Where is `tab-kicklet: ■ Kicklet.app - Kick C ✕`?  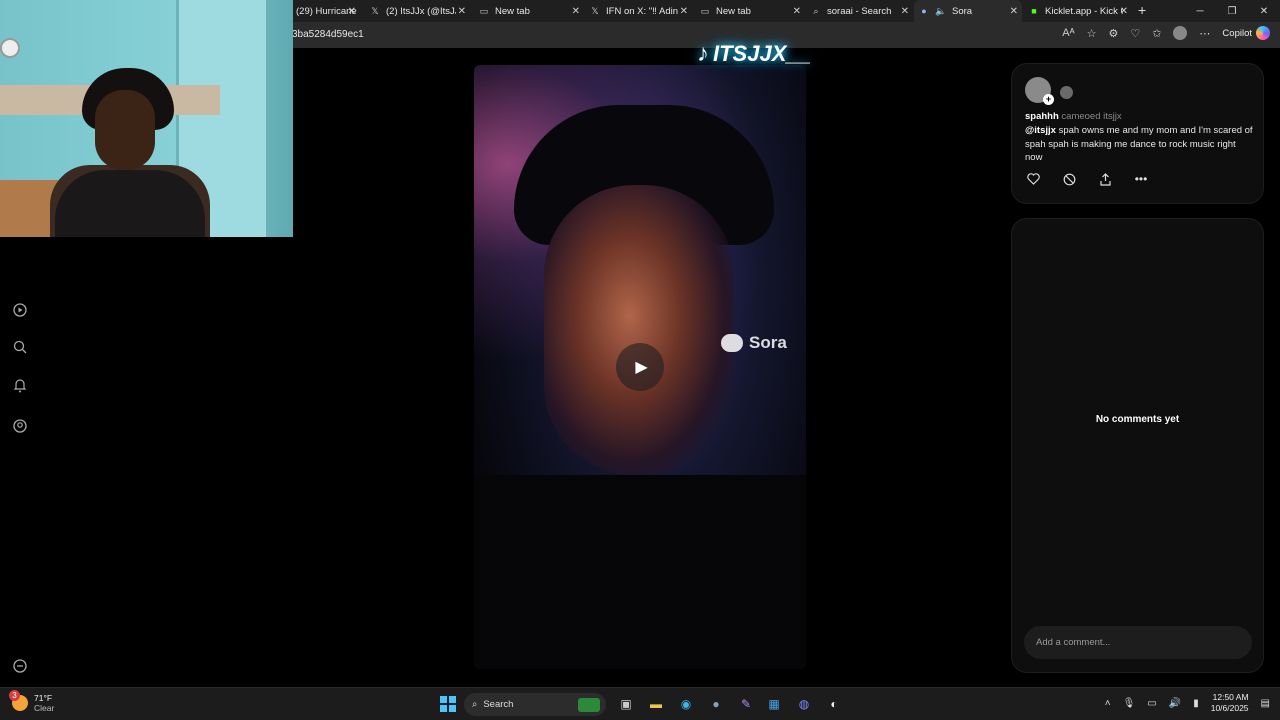
tab-kicklet: ■ Kicklet.app - Kick C ✕ is located at coordinates (1078, 11).